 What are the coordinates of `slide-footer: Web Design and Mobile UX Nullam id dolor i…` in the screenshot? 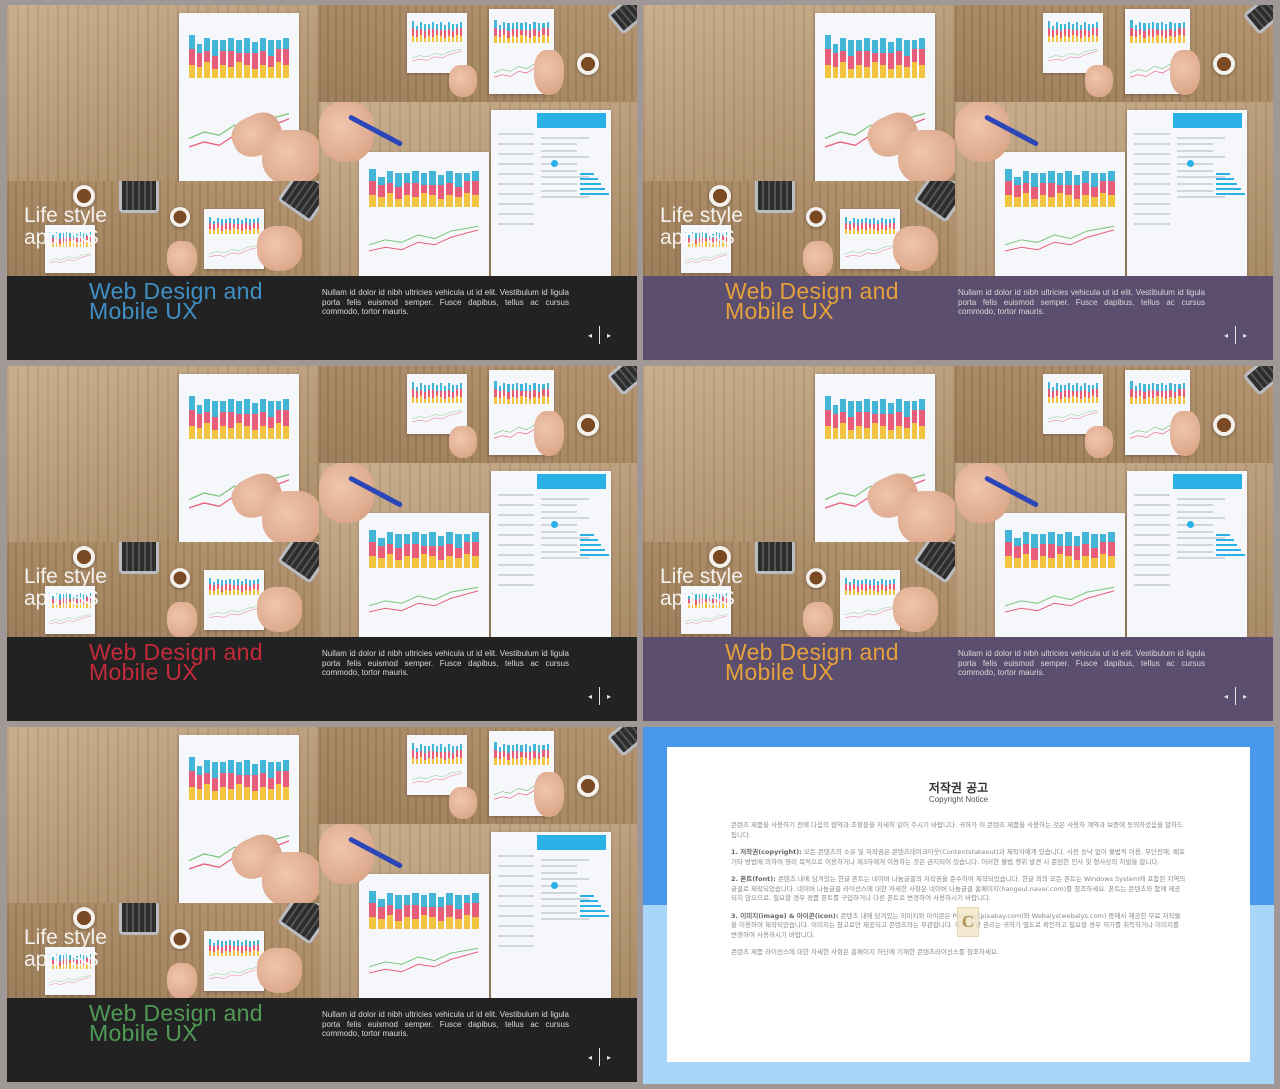 It's located at (322, 1040).